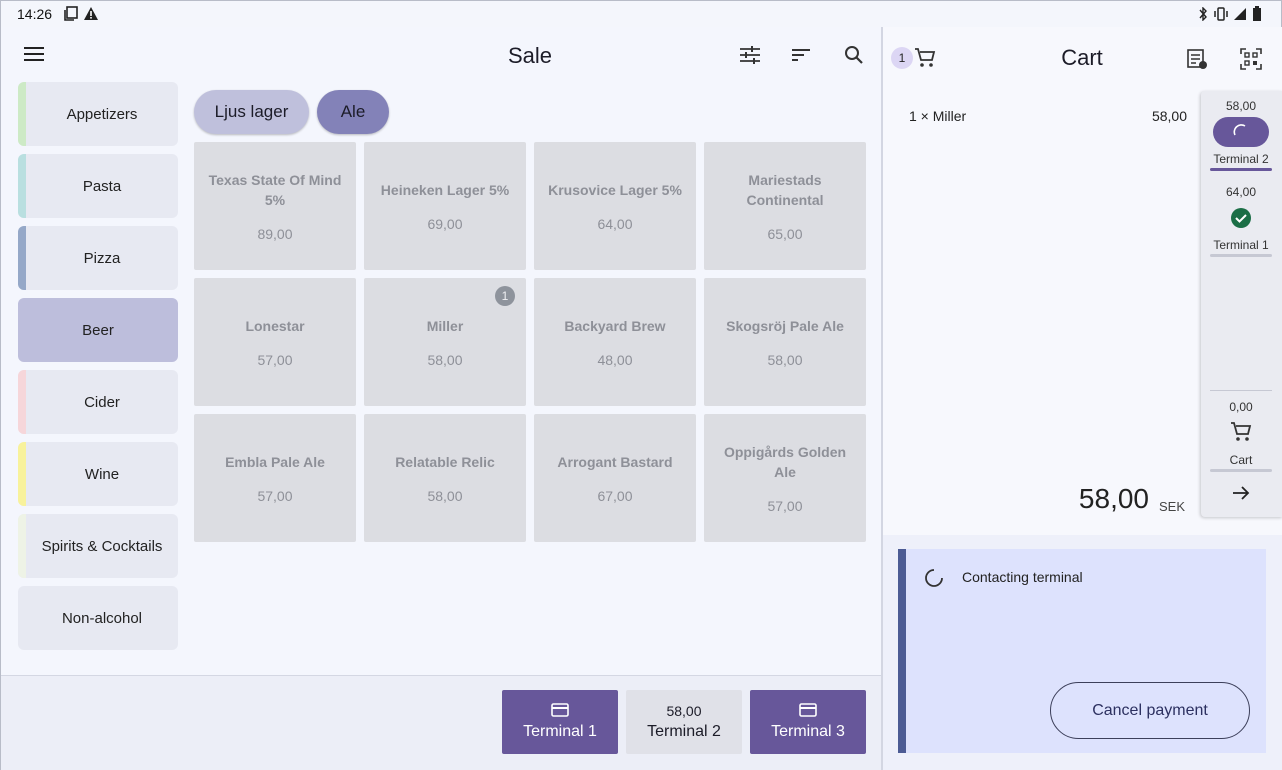 The width and height of the screenshot is (1282, 770). What do you see at coordinates (615, 342) in the screenshot?
I see `product-tile: Backyard Brew 48,00` at bounding box center [615, 342].